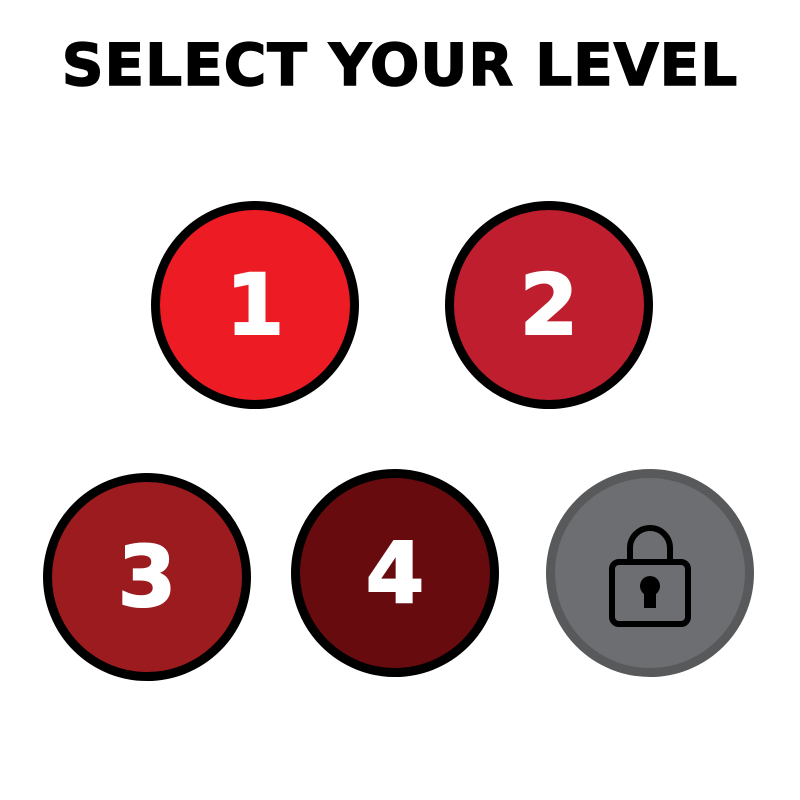  I want to click on level-1-label: 1, so click(255, 305).